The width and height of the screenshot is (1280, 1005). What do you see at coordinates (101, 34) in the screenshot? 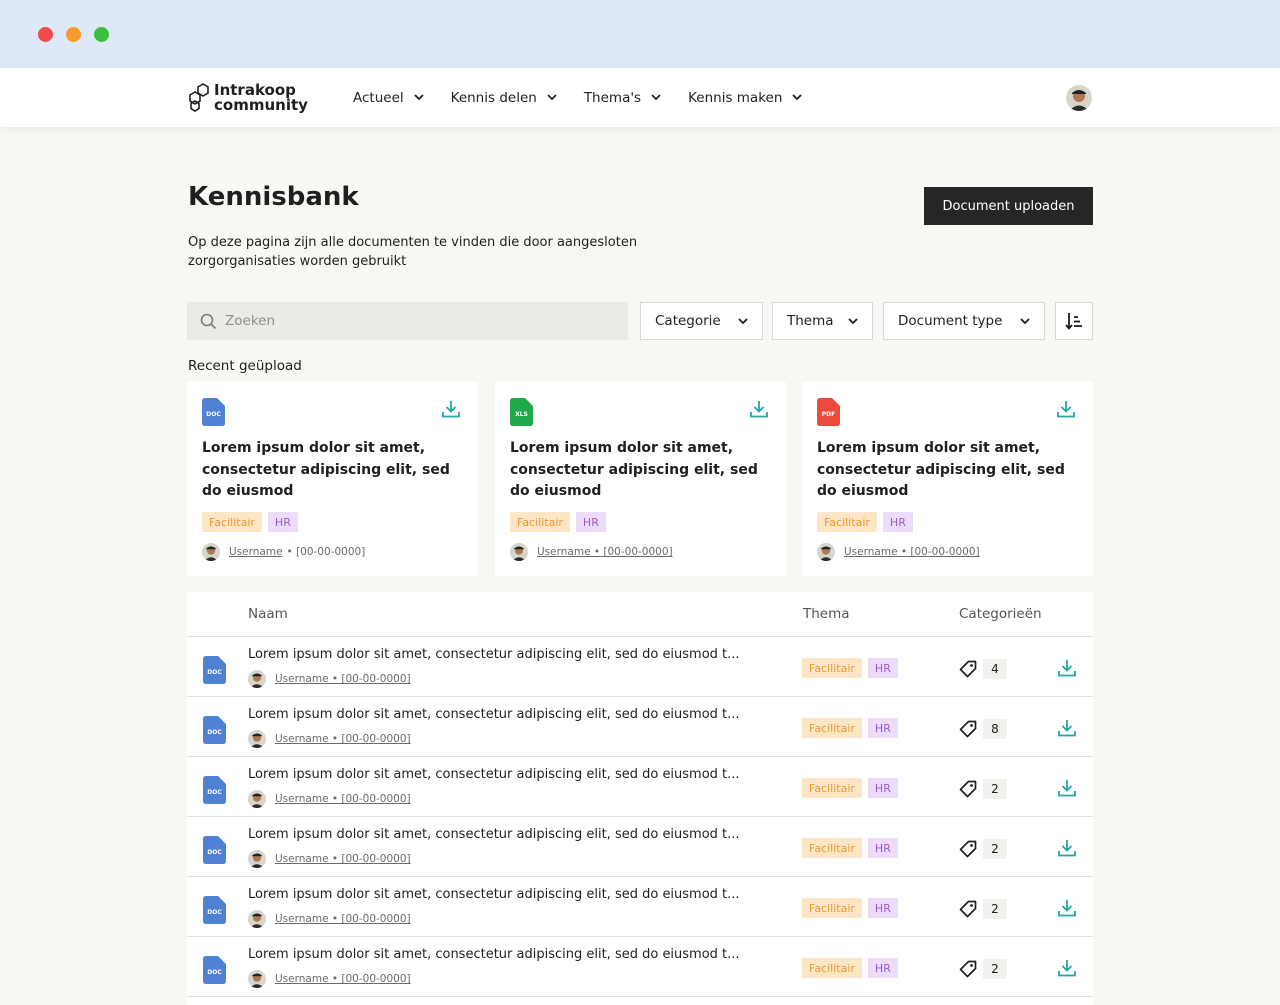
I see `window-maximize-dot` at bounding box center [101, 34].